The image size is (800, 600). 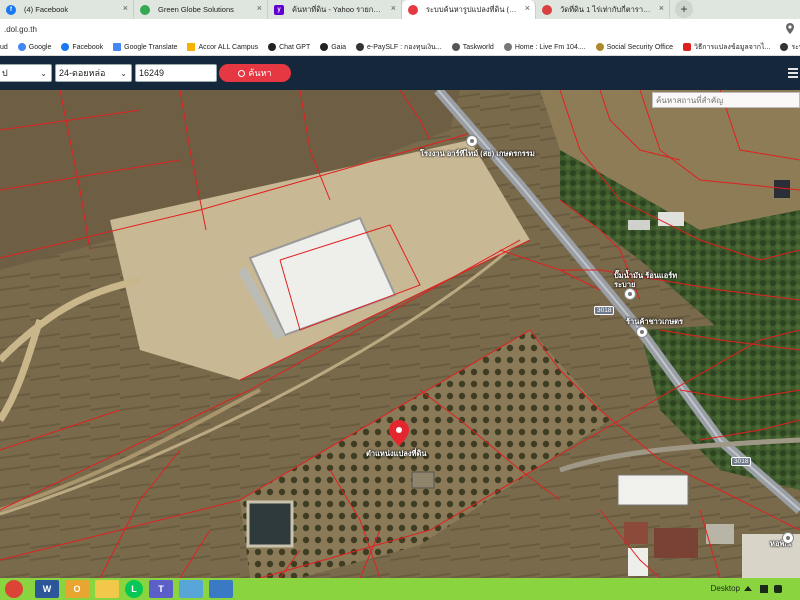 I want to click on search-button: ค้นหา, so click(x=255, y=73).